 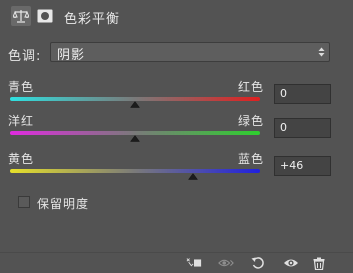 I want to click on cyan-red-value-field: 0, so click(x=302, y=94).